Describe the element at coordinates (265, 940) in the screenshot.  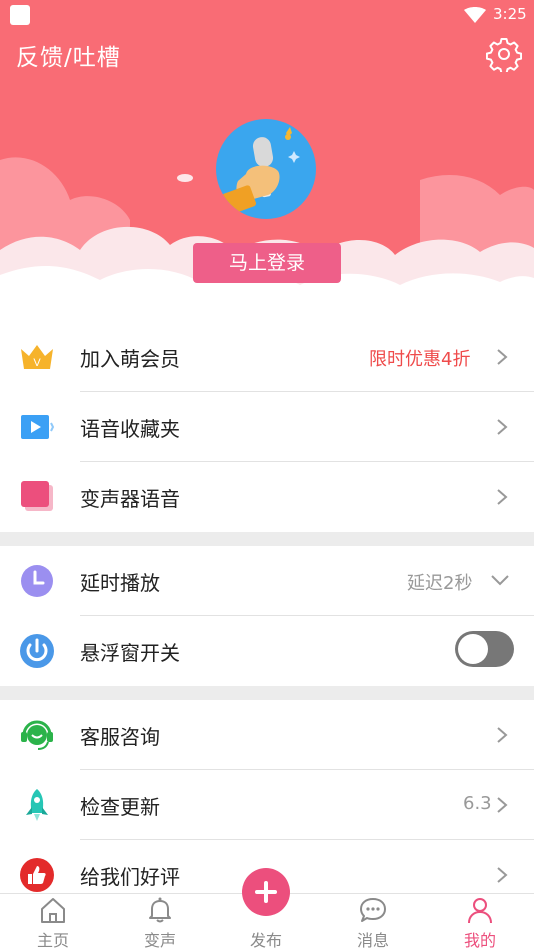
I see `nav-publish-label: 发布` at that location.